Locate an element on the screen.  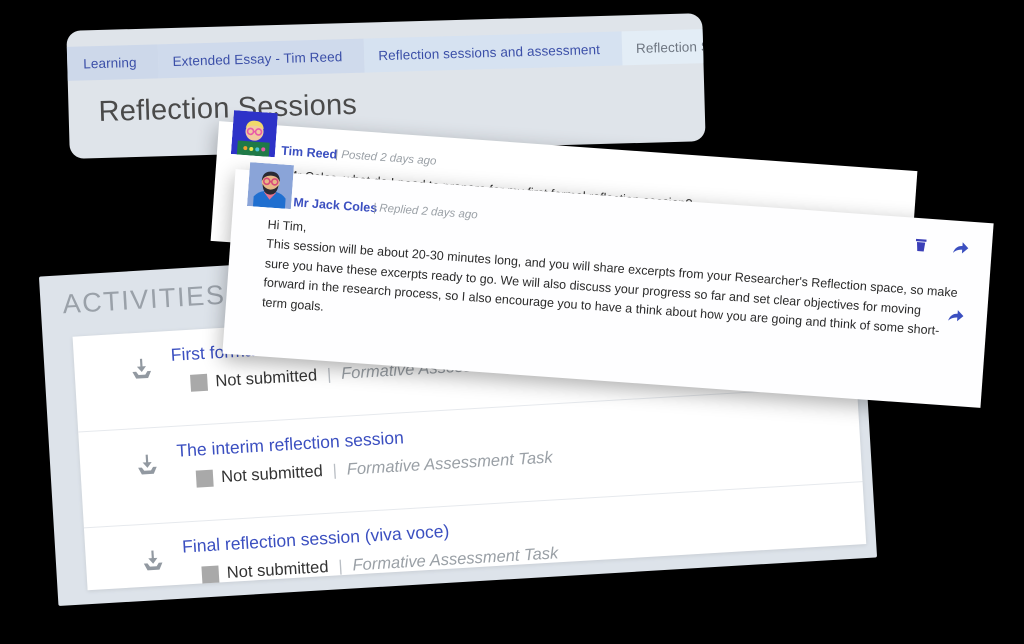
comment-author: Mr Jack Coles is located at coordinates (335, 205).